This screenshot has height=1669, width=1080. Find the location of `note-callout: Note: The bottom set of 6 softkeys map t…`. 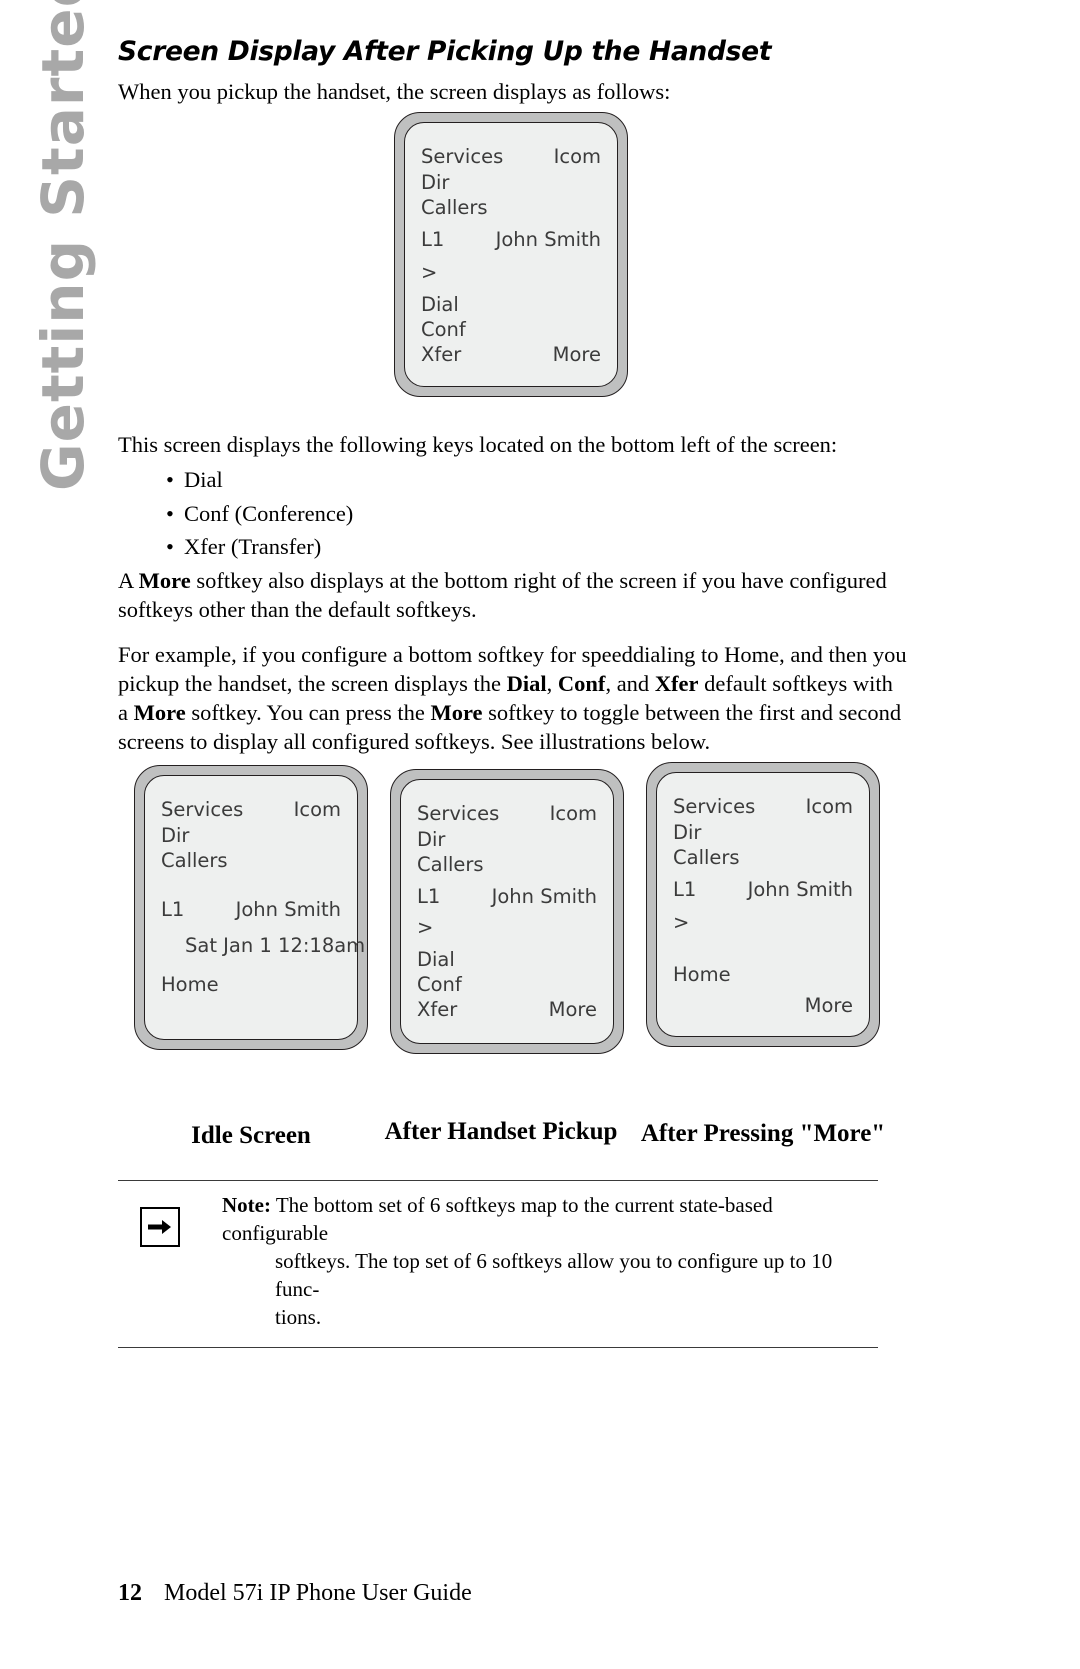

note-callout: Note: The bottom set of 6 softkeys map t… is located at coordinates (498, 1264).